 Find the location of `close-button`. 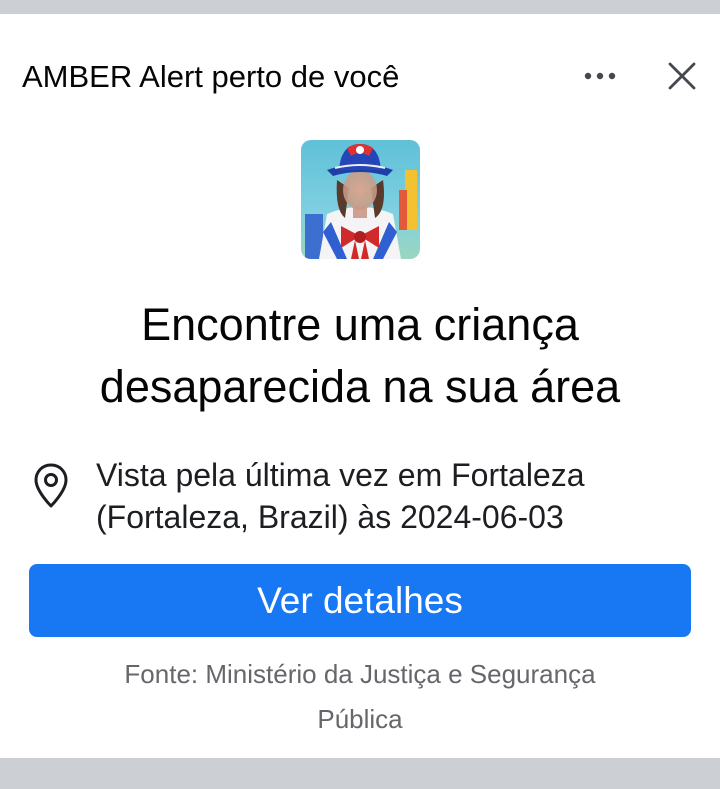

close-button is located at coordinates (682, 76).